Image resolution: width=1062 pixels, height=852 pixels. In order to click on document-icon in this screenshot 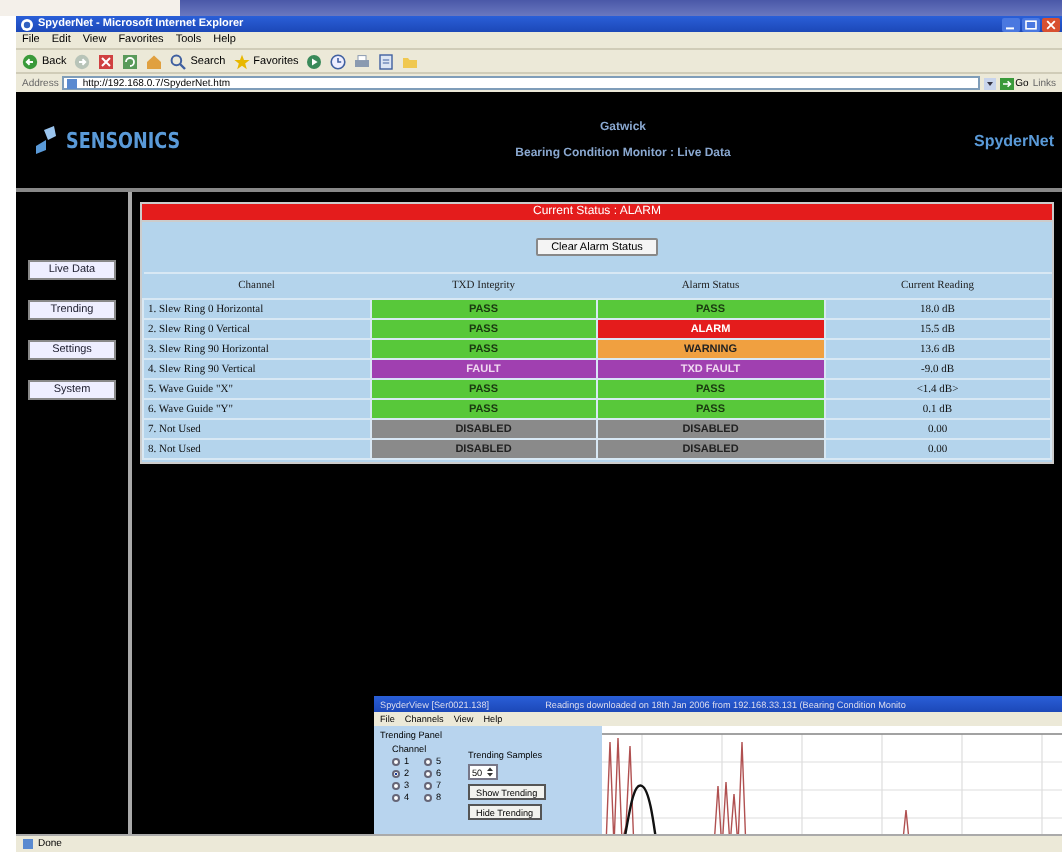, I will do `click(386, 61)`.